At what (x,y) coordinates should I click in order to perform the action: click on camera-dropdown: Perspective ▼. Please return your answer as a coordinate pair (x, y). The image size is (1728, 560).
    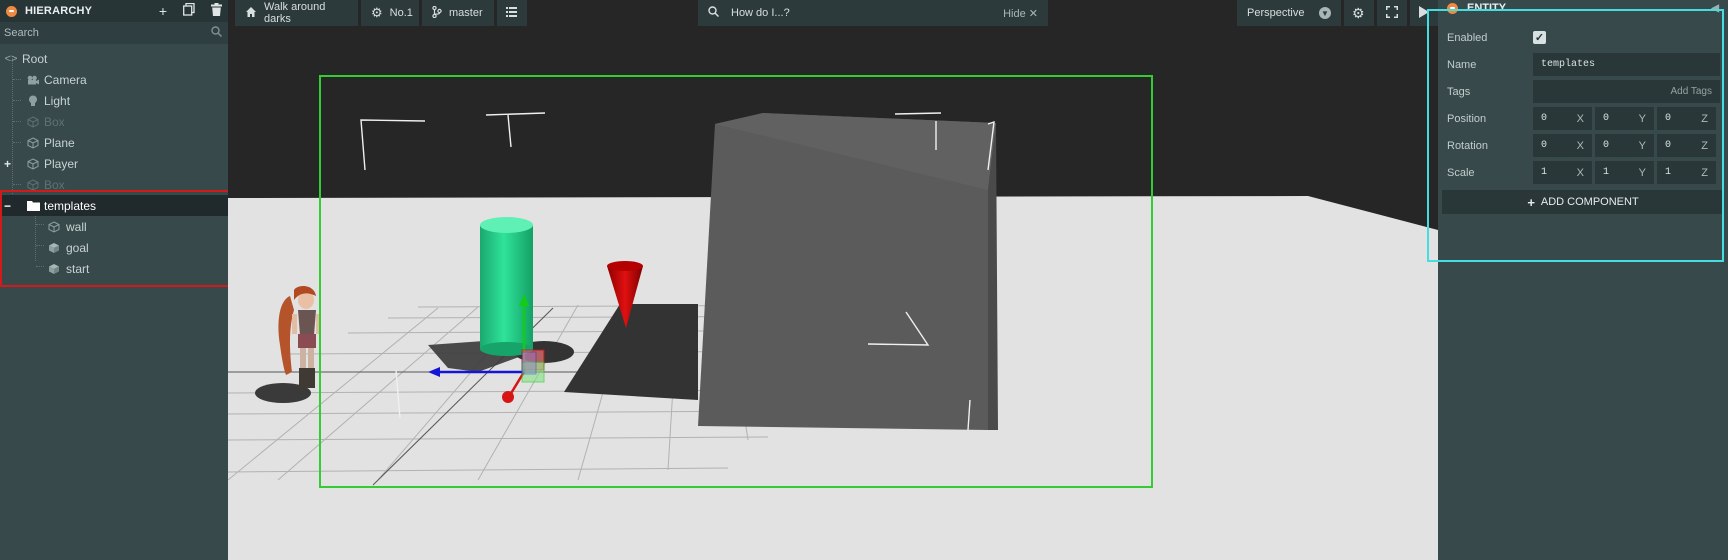
    Looking at the image, I should click on (1289, 13).